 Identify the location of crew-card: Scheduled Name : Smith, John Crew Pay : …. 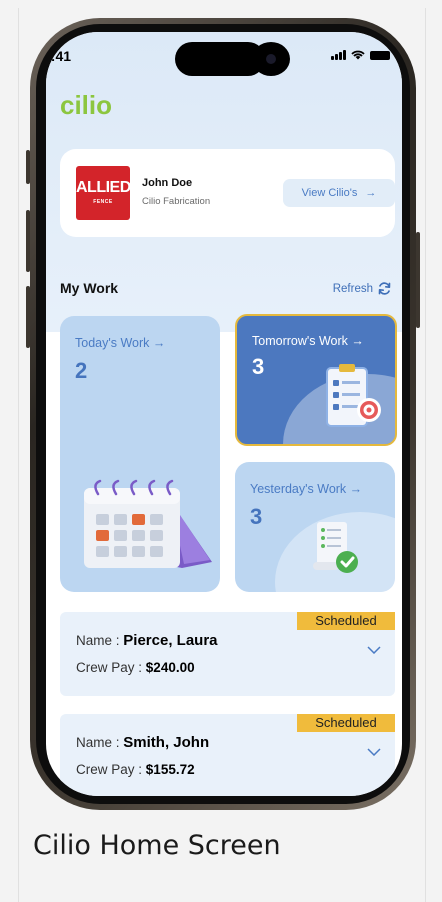
(227, 755).